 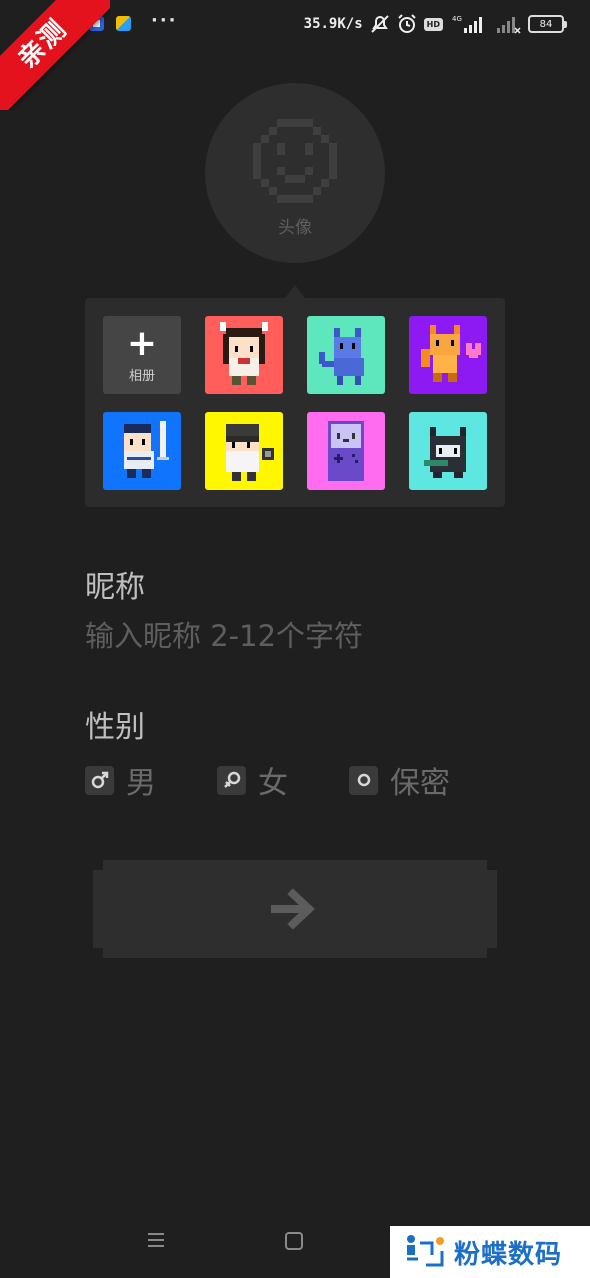 I want to click on avatar-option-girl, so click(x=244, y=355).